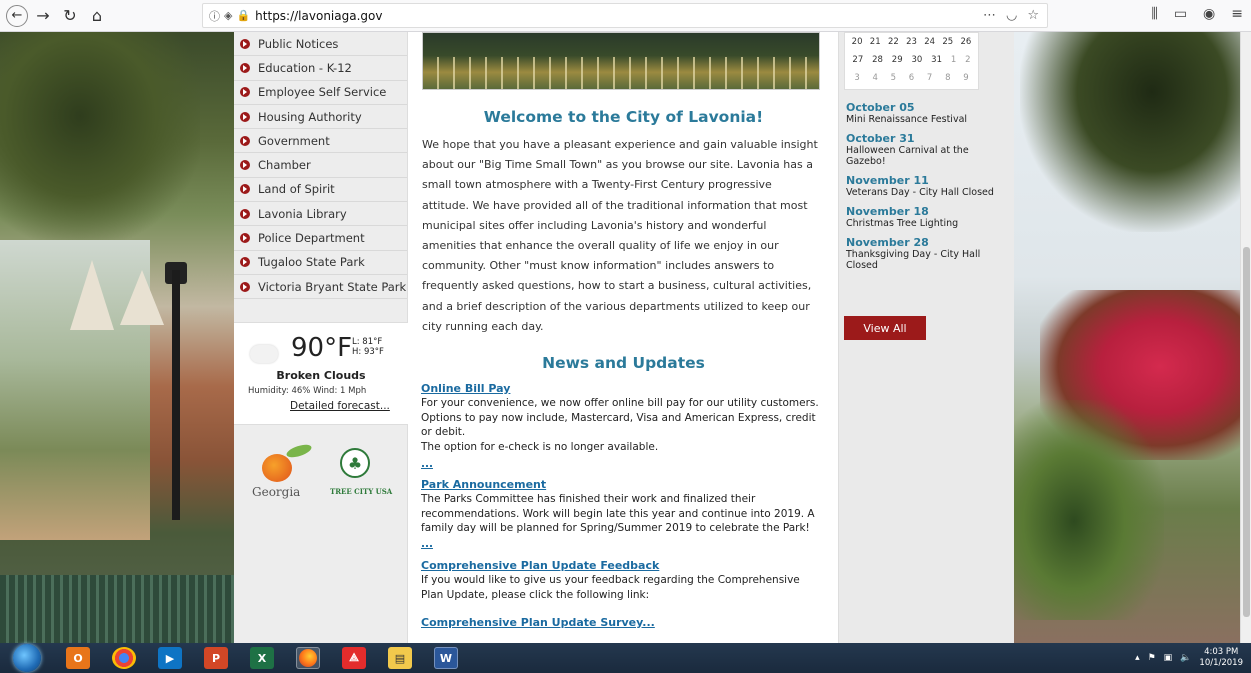 This screenshot has height=673, width=1251. Describe the element at coordinates (320, 165) in the screenshot. I see `menu-item: Chamber` at that location.